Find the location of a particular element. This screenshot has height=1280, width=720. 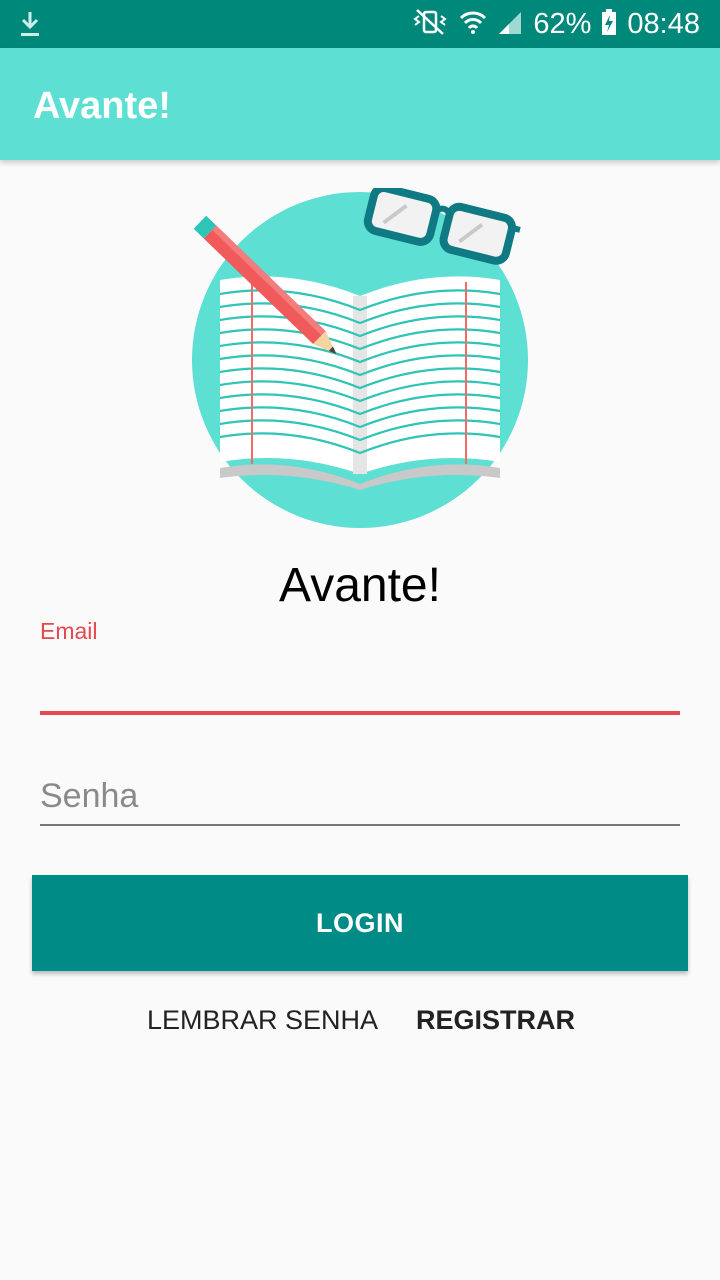

app-title: Avante! is located at coordinates (102, 106).